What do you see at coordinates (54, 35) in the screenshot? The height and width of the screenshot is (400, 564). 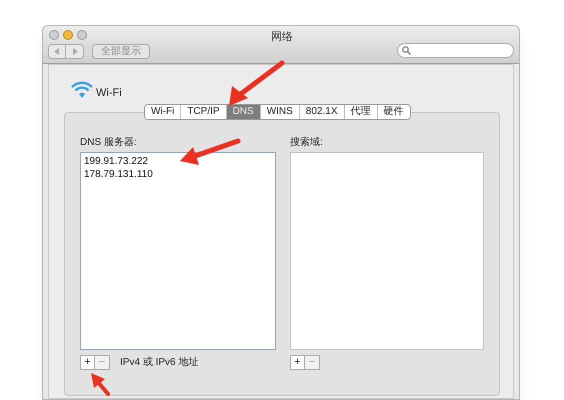 I see `close-button` at bounding box center [54, 35].